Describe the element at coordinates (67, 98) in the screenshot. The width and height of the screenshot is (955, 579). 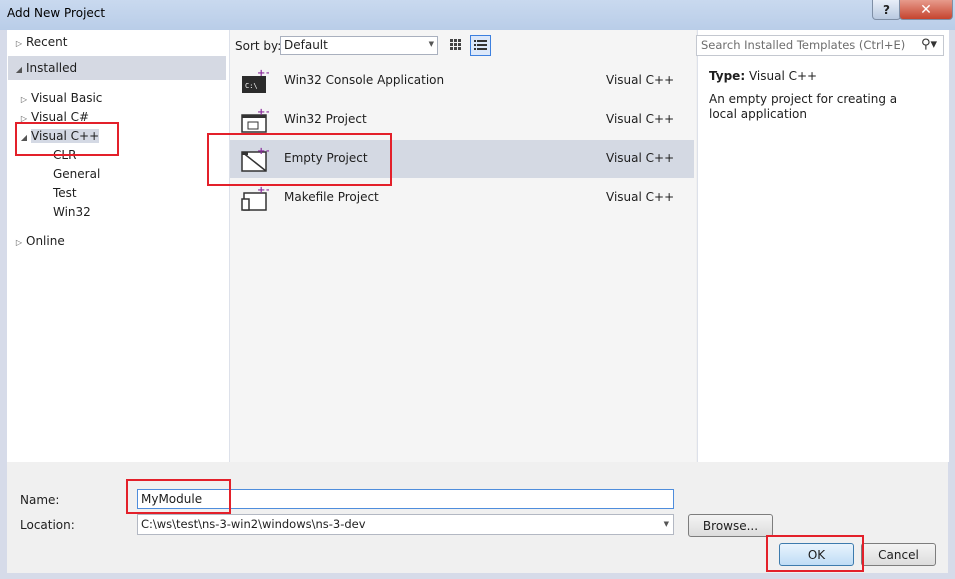
I see `nav-visual-basic-label: Visual Basic` at that location.